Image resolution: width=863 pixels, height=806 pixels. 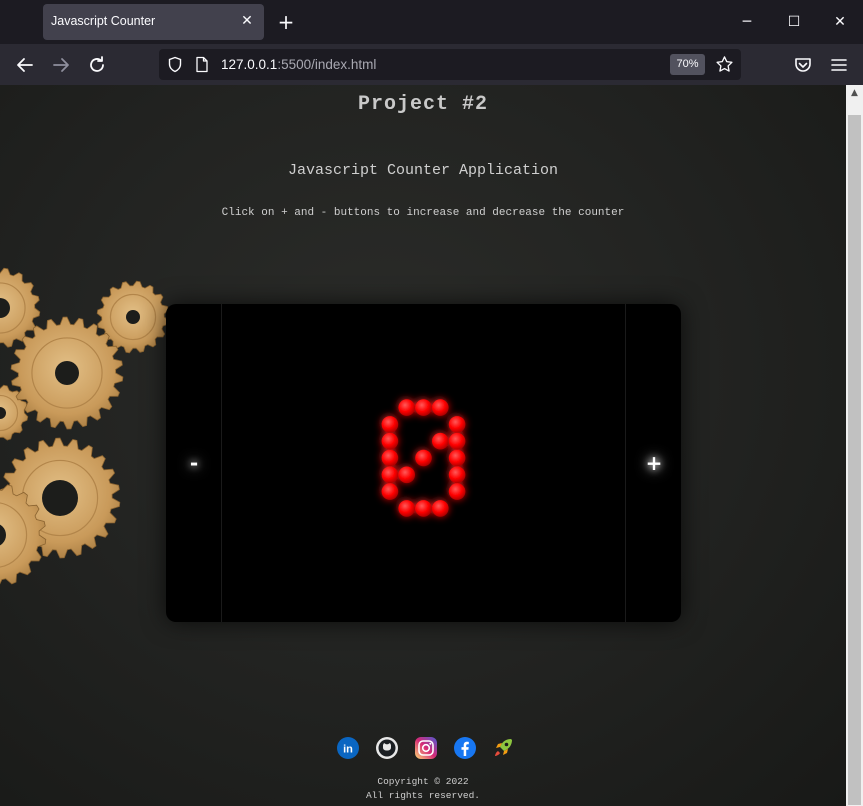 I want to click on url-text: 127.0.0.1:5500/index.html, so click(x=298, y=64).